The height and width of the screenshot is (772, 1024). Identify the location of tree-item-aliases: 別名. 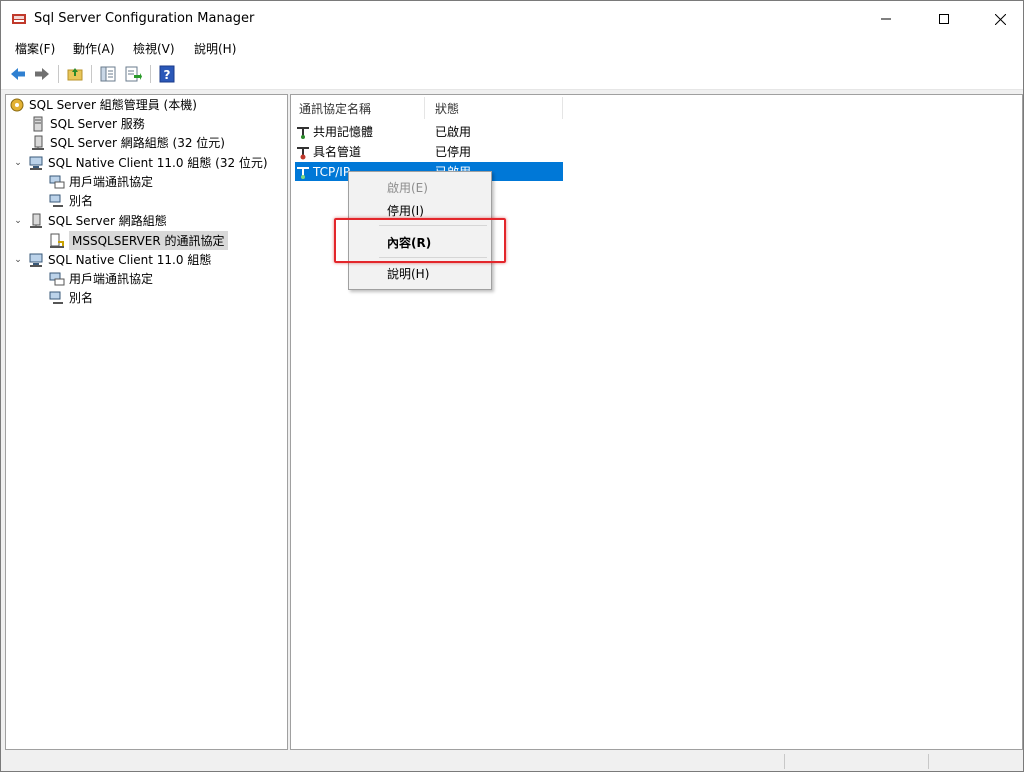
(71, 200).